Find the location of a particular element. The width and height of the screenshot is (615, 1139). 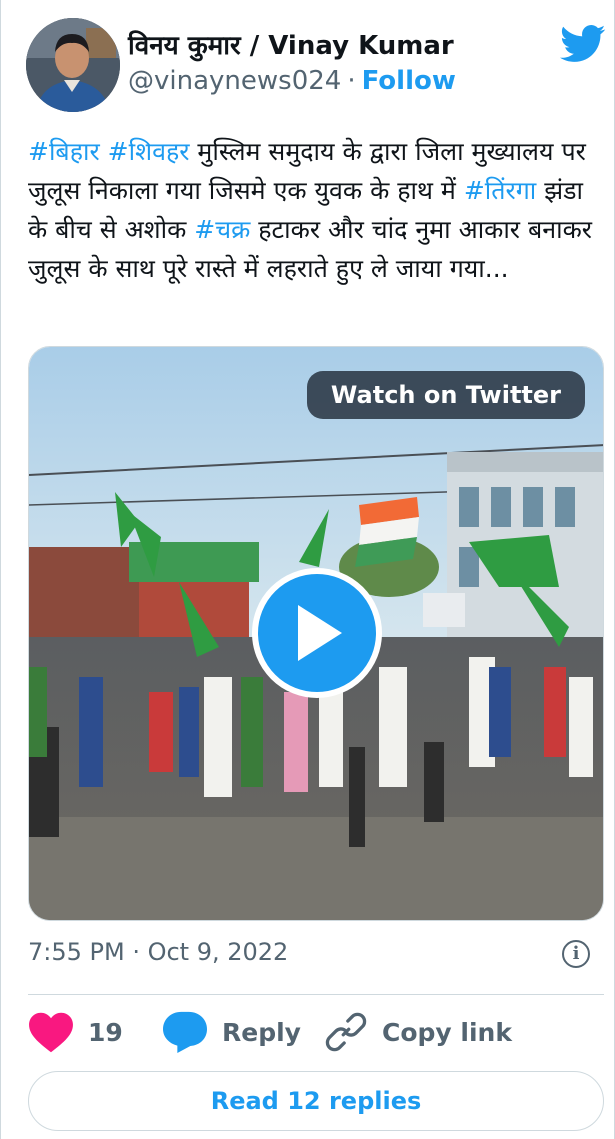

play-button is located at coordinates (317, 633).